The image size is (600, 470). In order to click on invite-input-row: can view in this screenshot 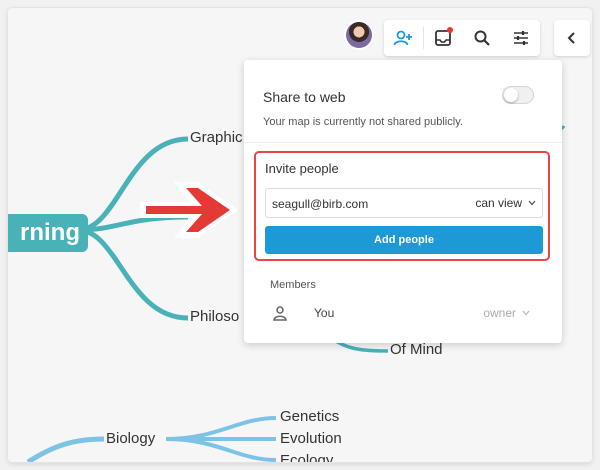, I will do `click(404, 203)`.